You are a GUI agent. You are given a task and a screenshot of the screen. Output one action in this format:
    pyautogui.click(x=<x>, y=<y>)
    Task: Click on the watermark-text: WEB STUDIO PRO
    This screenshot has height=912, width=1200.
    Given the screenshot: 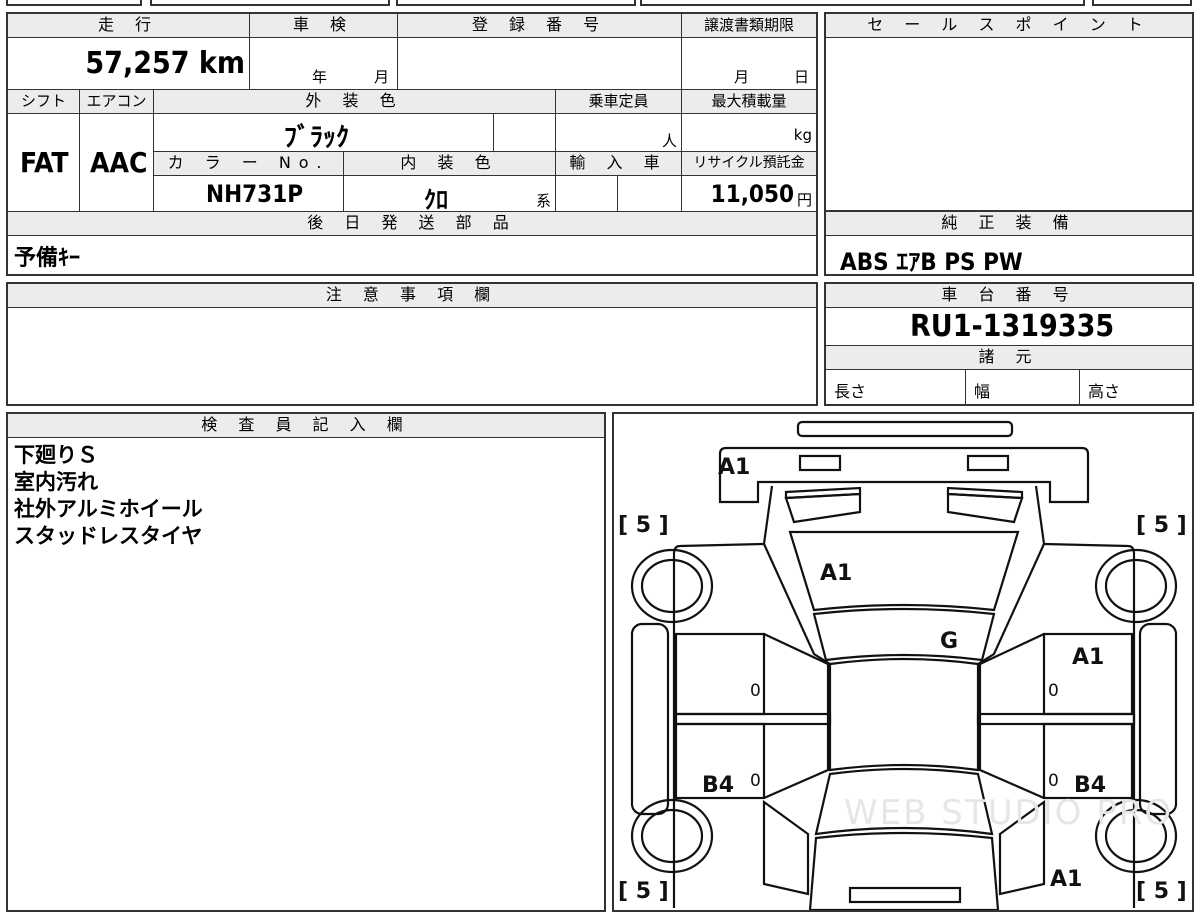 What is the action you would take?
    pyautogui.click(x=1008, y=813)
    